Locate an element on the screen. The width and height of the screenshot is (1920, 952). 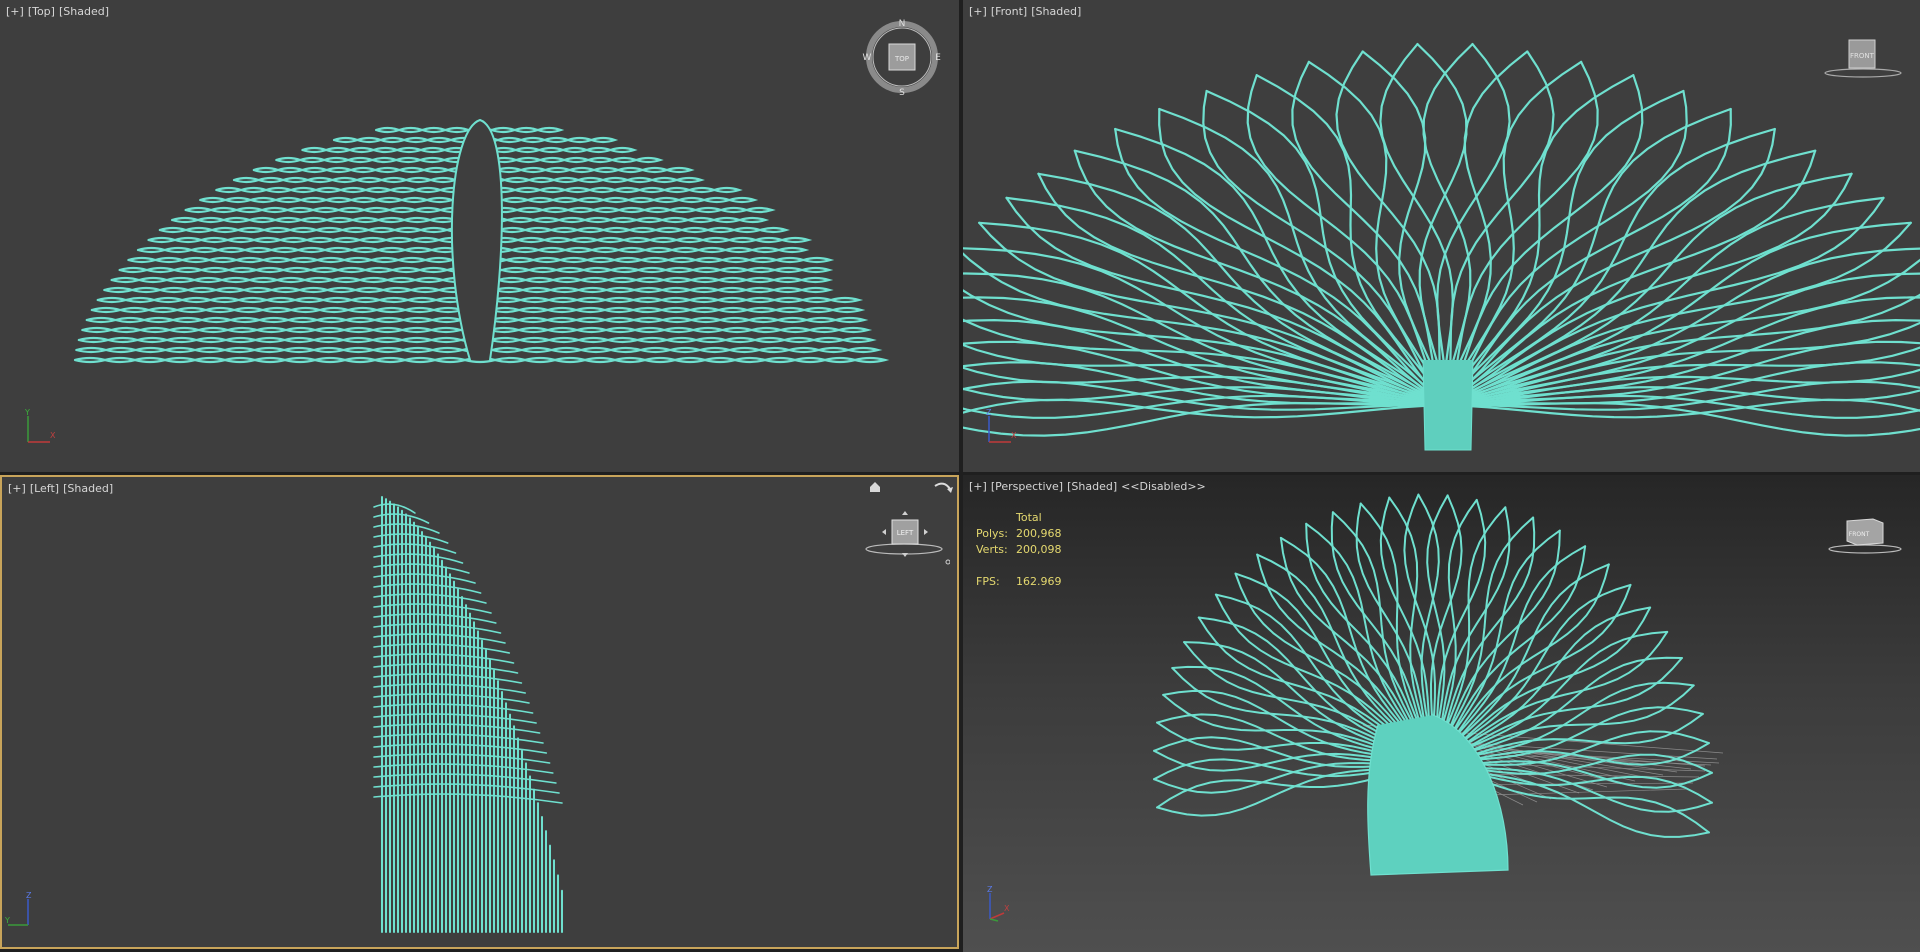
perspective-viewcube: FRONT is located at coordinates (1865, 536).